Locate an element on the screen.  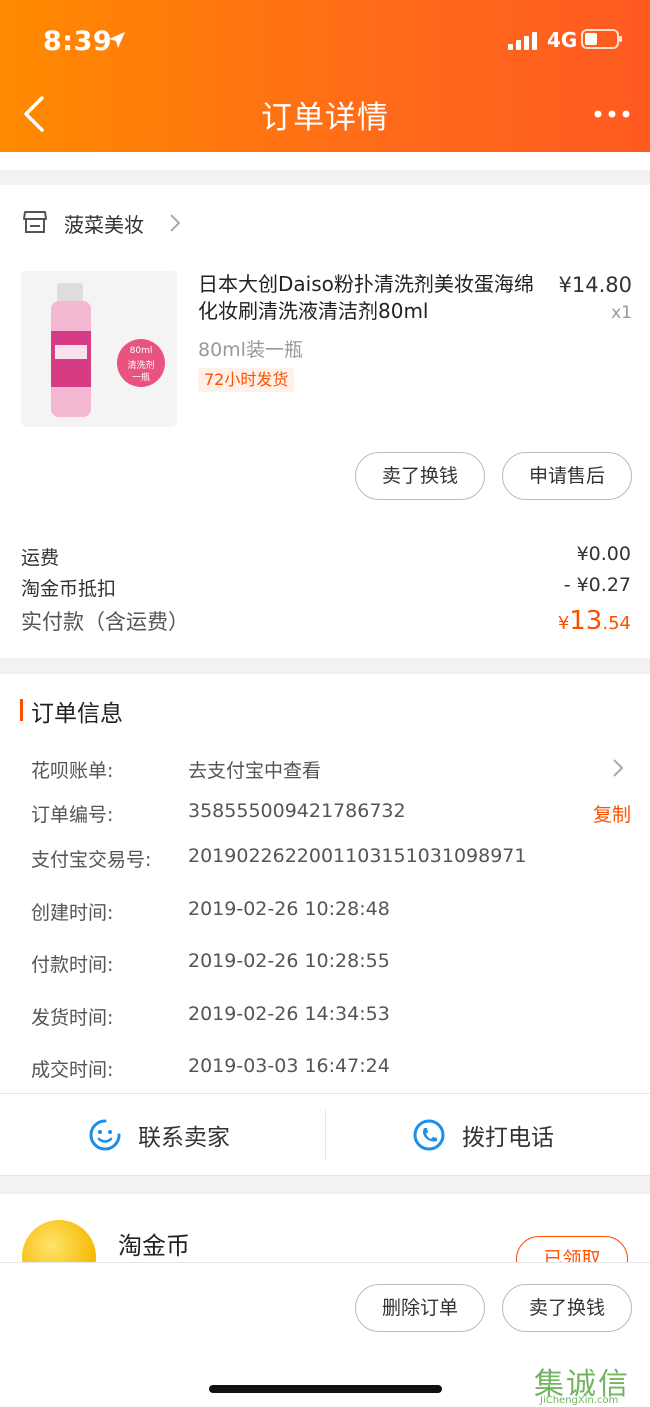
alipay-trade-value: 2019022622001103151031098971 is located at coordinates (357, 856).